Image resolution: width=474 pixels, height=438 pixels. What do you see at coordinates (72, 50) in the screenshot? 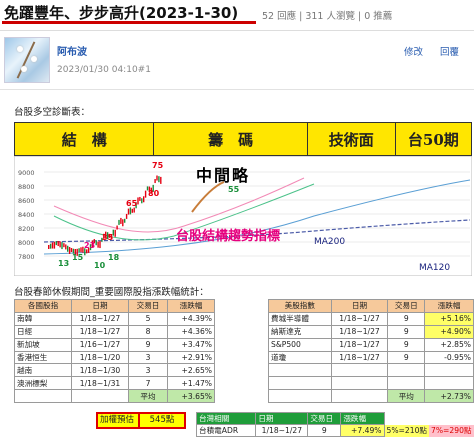
I see `author-link: 阿布波` at bounding box center [72, 50].